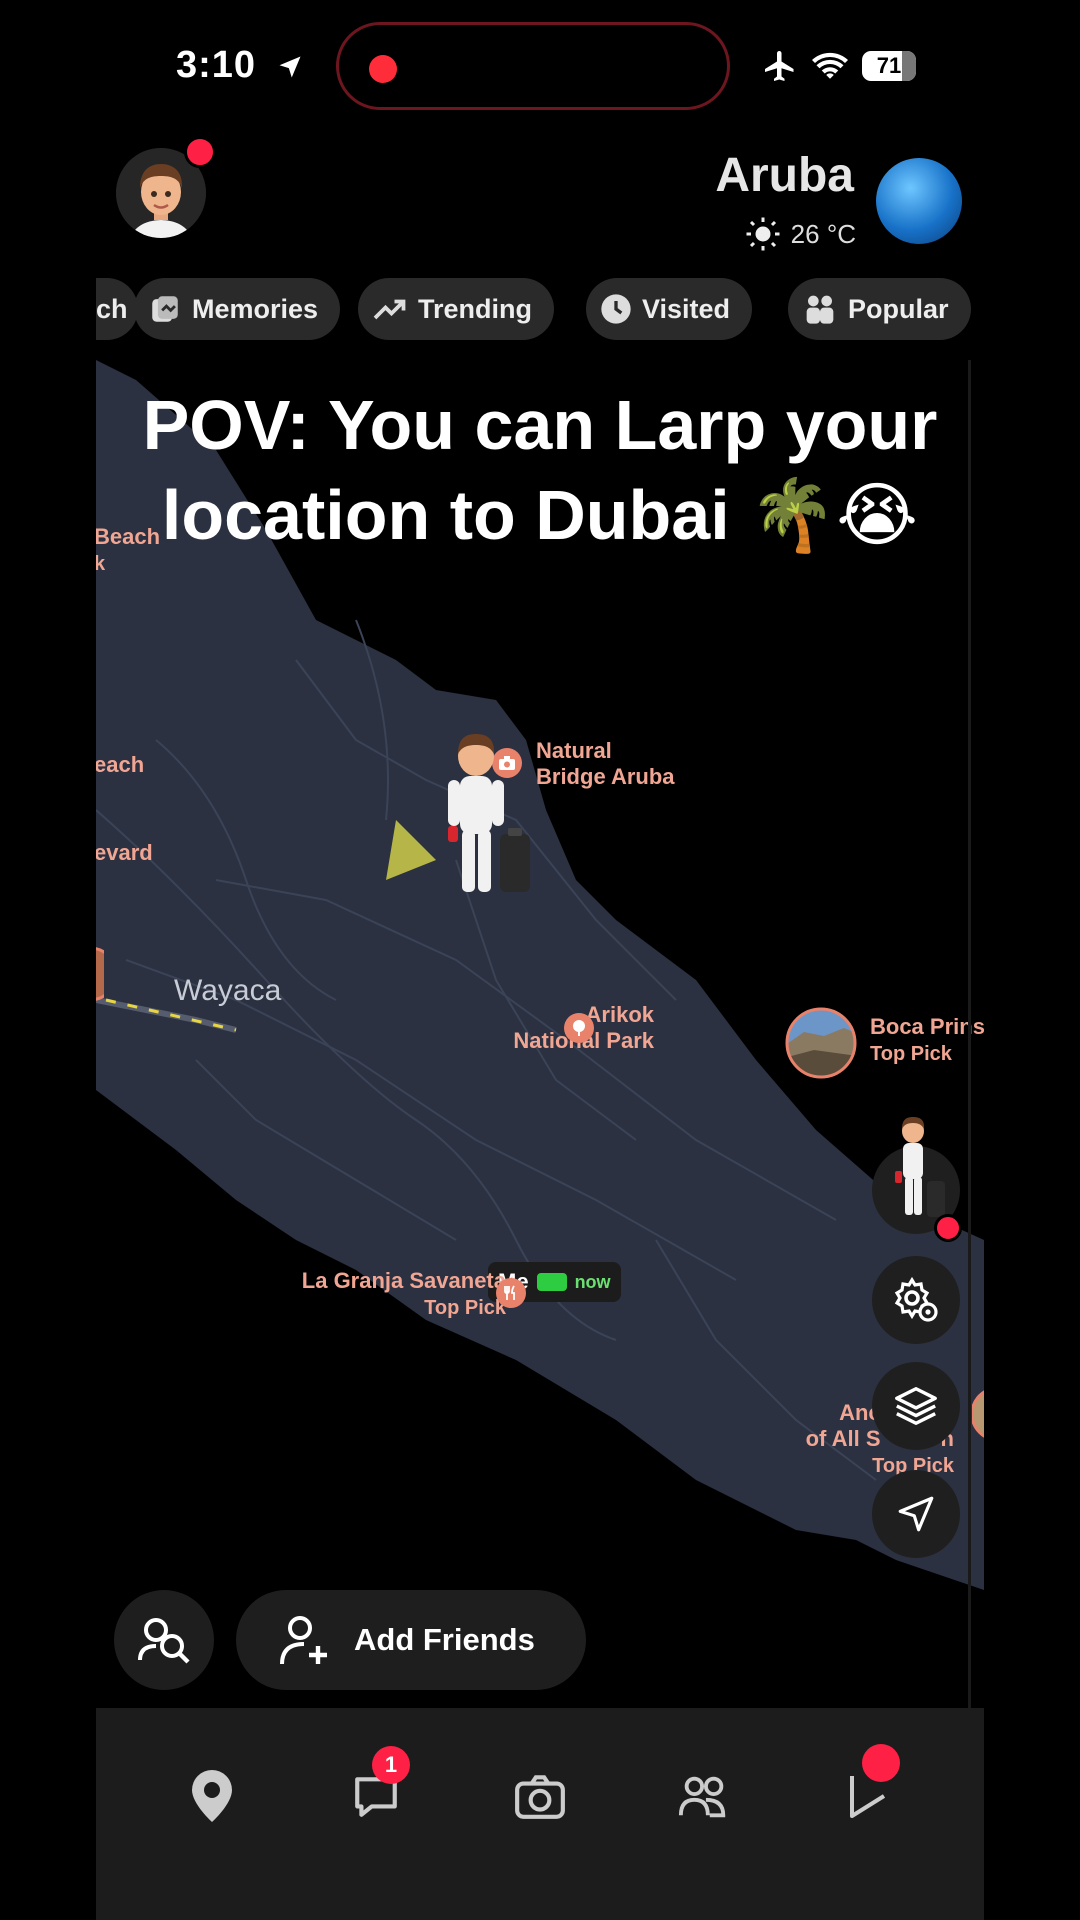 This screenshot has height=1920, width=1080. What do you see at coordinates (533, 66) in the screenshot?
I see `dynamic-island` at bounding box center [533, 66].